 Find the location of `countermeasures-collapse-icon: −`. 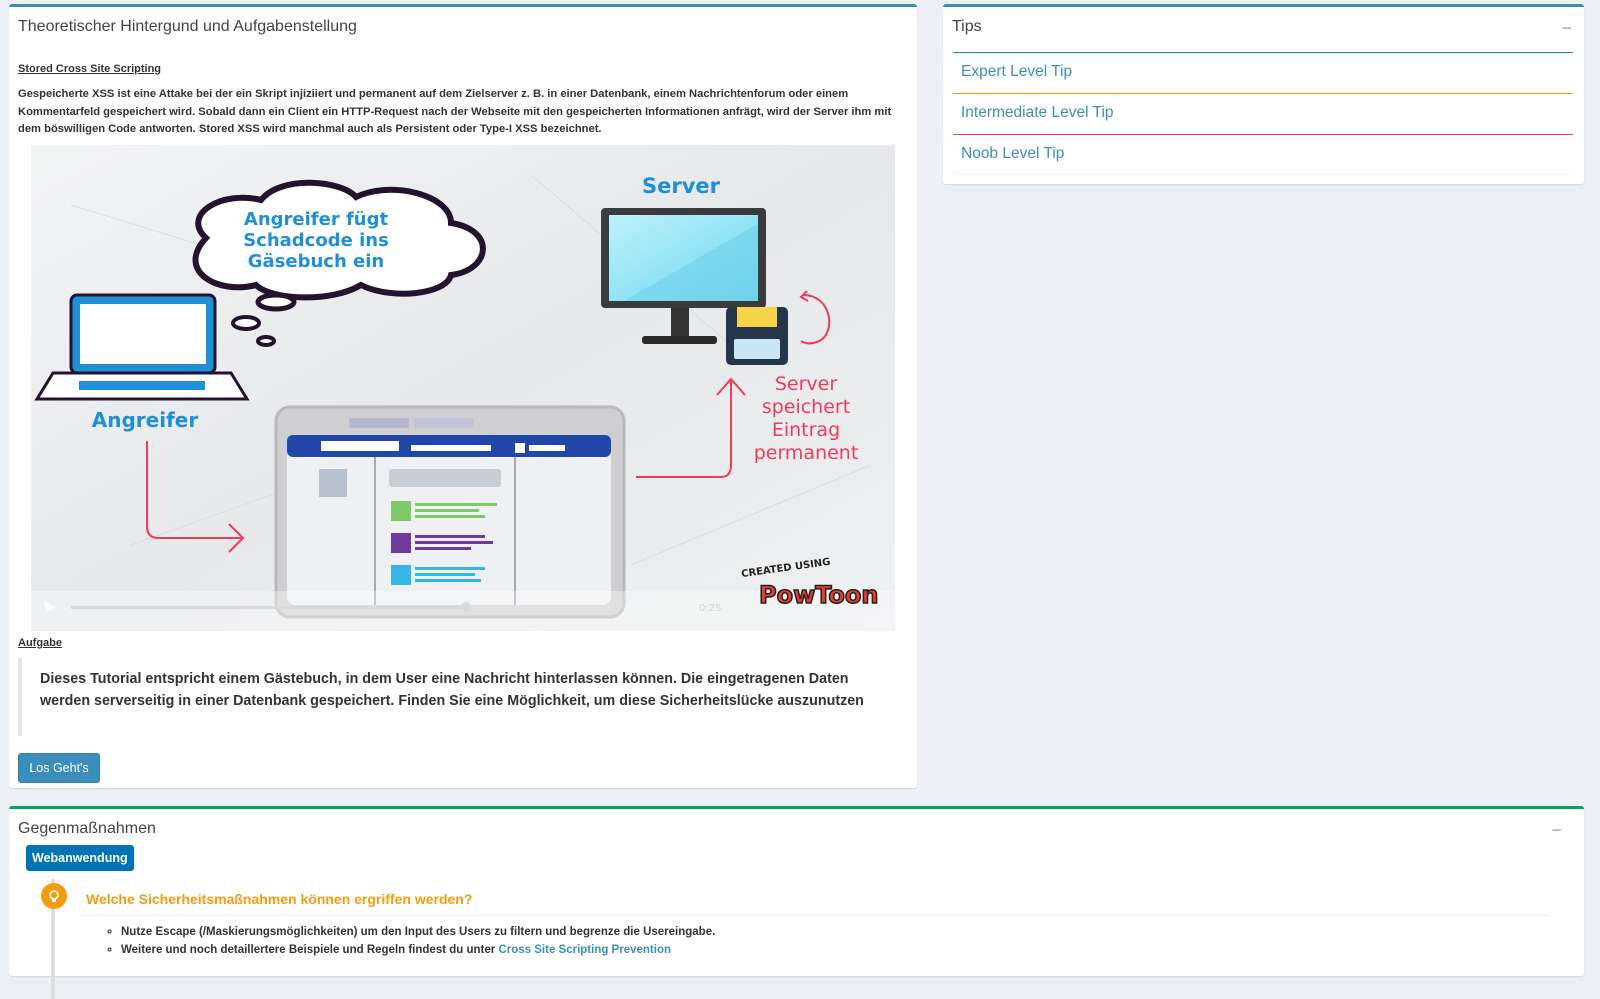

countermeasures-collapse-icon: − is located at coordinates (1556, 830).